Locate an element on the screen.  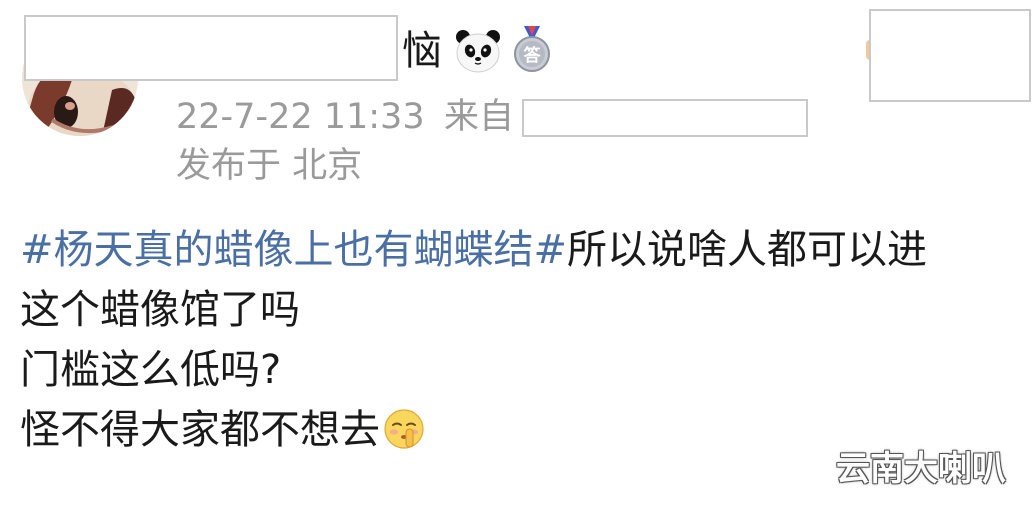
post-line-3: 门槛这么低吗? is located at coordinates (151, 370).